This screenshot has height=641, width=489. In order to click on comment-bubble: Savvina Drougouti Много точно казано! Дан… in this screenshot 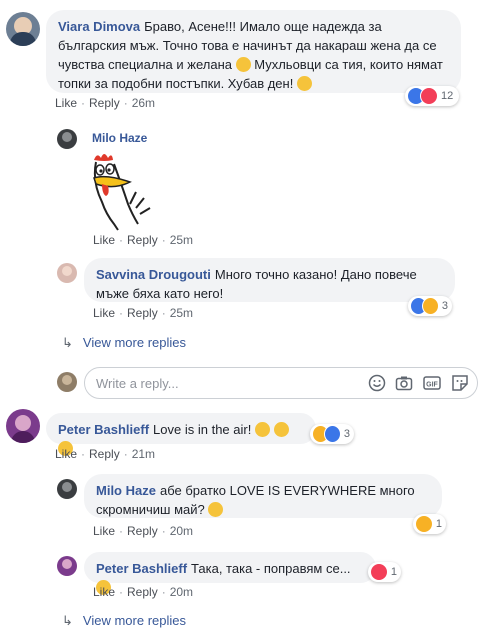, I will do `click(269, 280)`.